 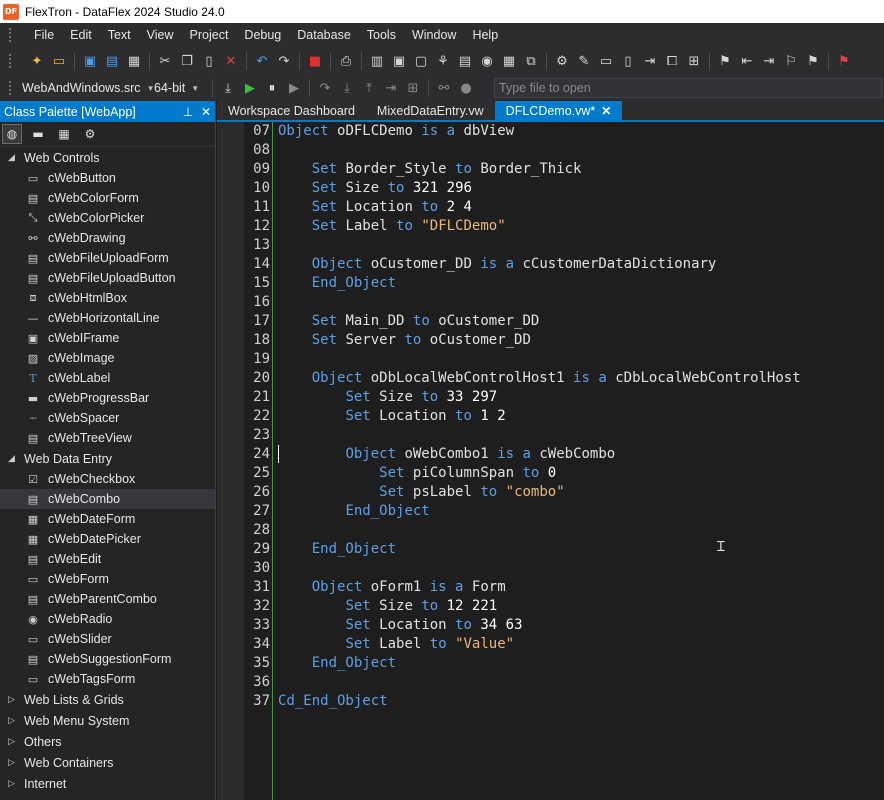 What do you see at coordinates (44, 35) in the screenshot?
I see `menu-file: File` at bounding box center [44, 35].